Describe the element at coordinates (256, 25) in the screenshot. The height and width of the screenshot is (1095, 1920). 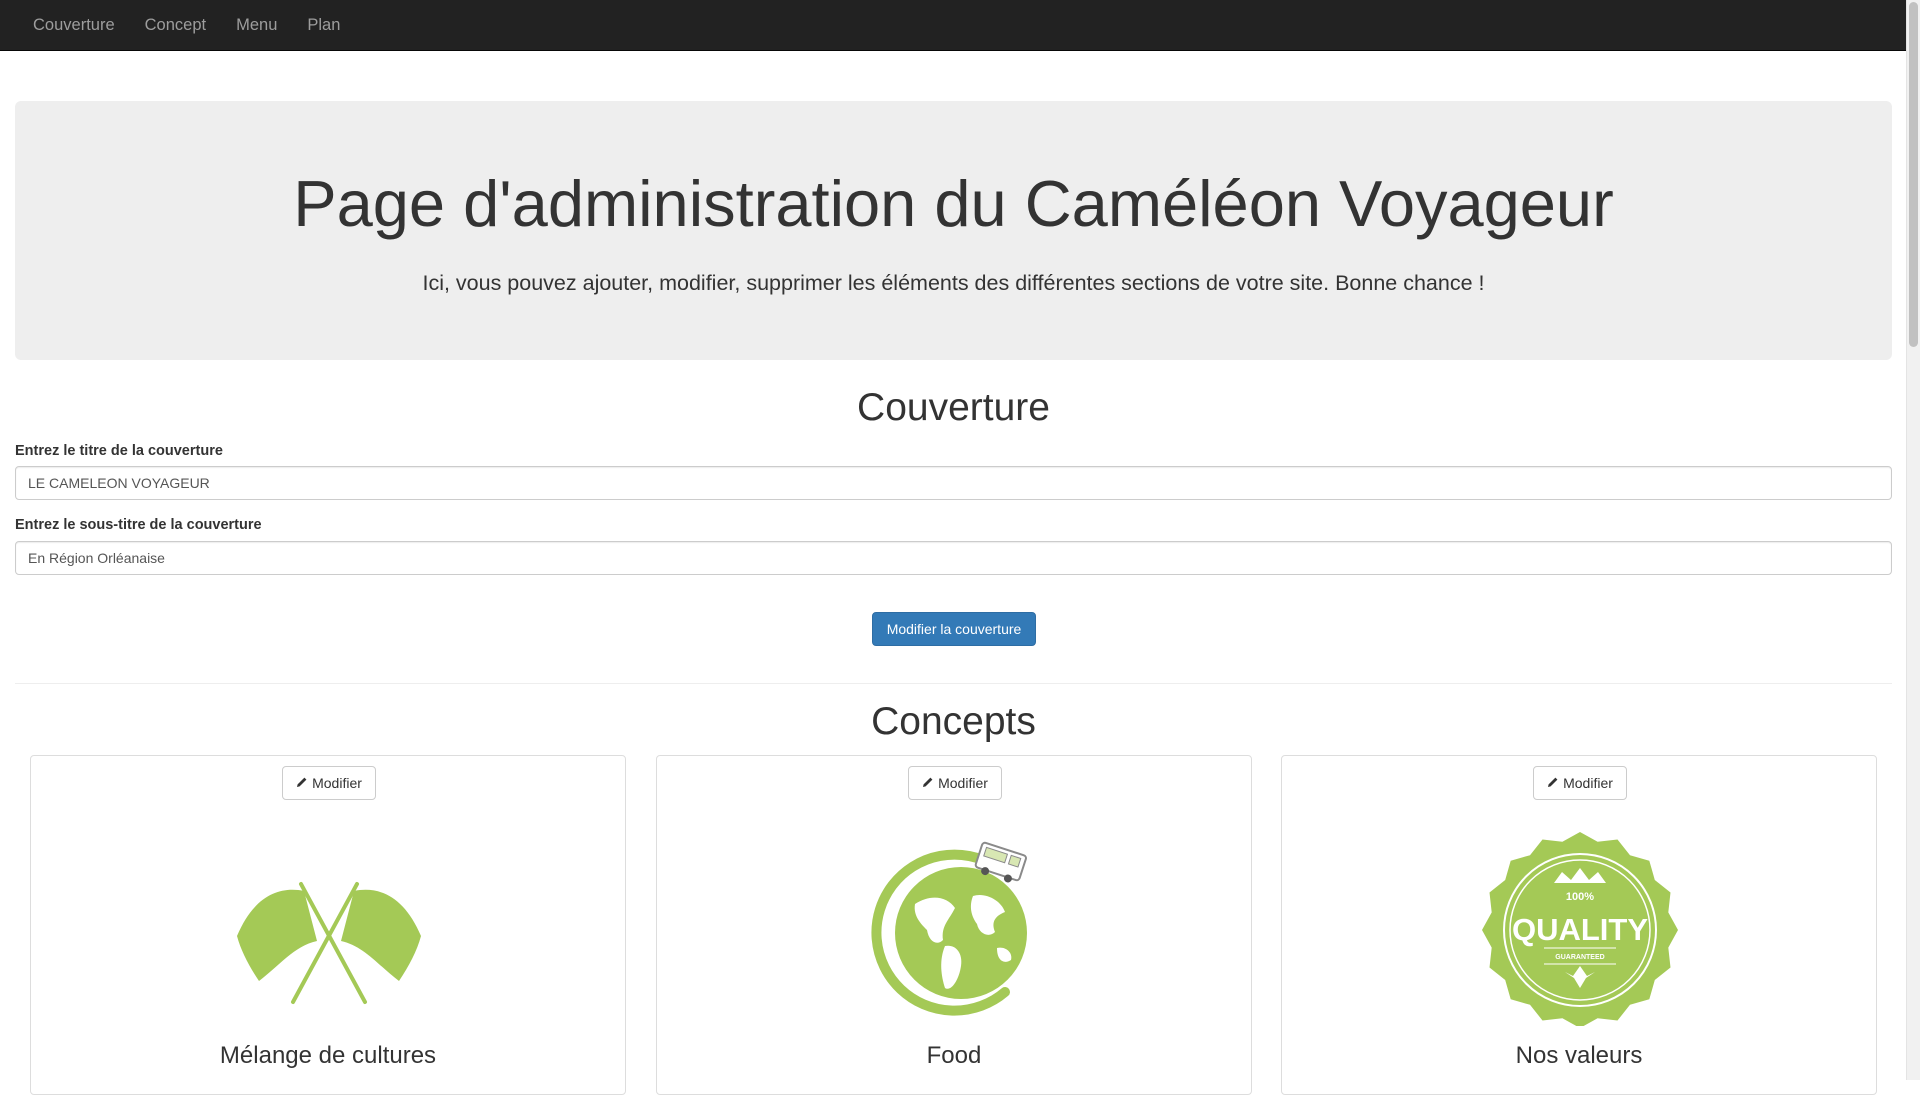
I see `nav-link-menu: Menu` at that location.